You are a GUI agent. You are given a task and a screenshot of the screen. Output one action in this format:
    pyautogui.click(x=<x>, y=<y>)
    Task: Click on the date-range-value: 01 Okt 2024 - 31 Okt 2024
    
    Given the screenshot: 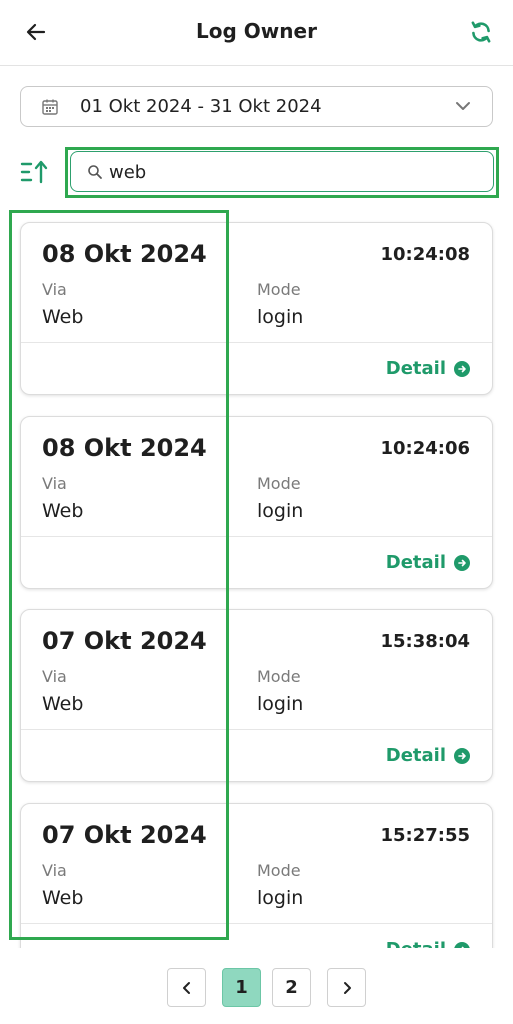 What is the action you would take?
    pyautogui.click(x=201, y=106)
    